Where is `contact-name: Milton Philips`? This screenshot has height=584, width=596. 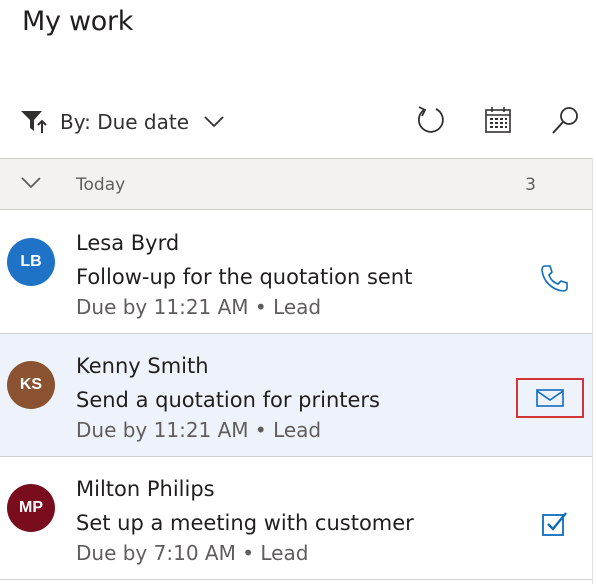 contact-name: Milton Philips is located at coordinates (145, 489).